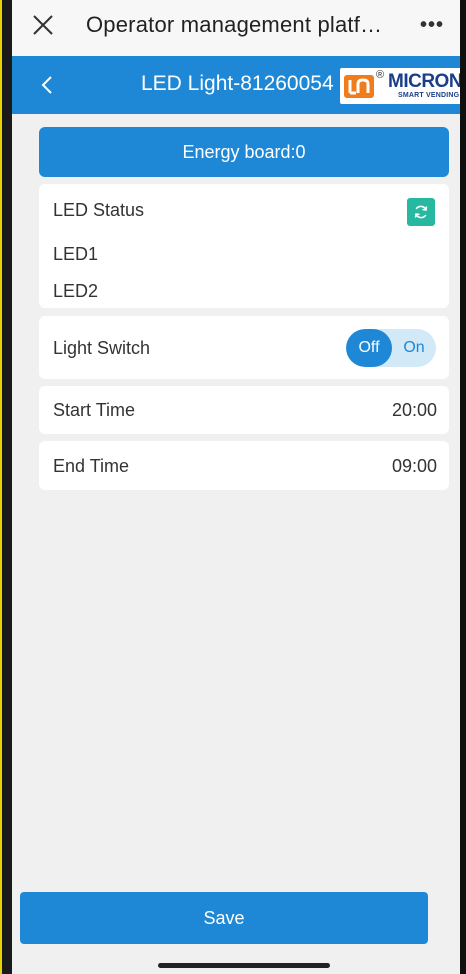 This screenshot has width=466, height=974. What do you see at coordinates (432, 25) in the screenshot?
I see `more-options-icon: •••` at bounding box center [432, 25].